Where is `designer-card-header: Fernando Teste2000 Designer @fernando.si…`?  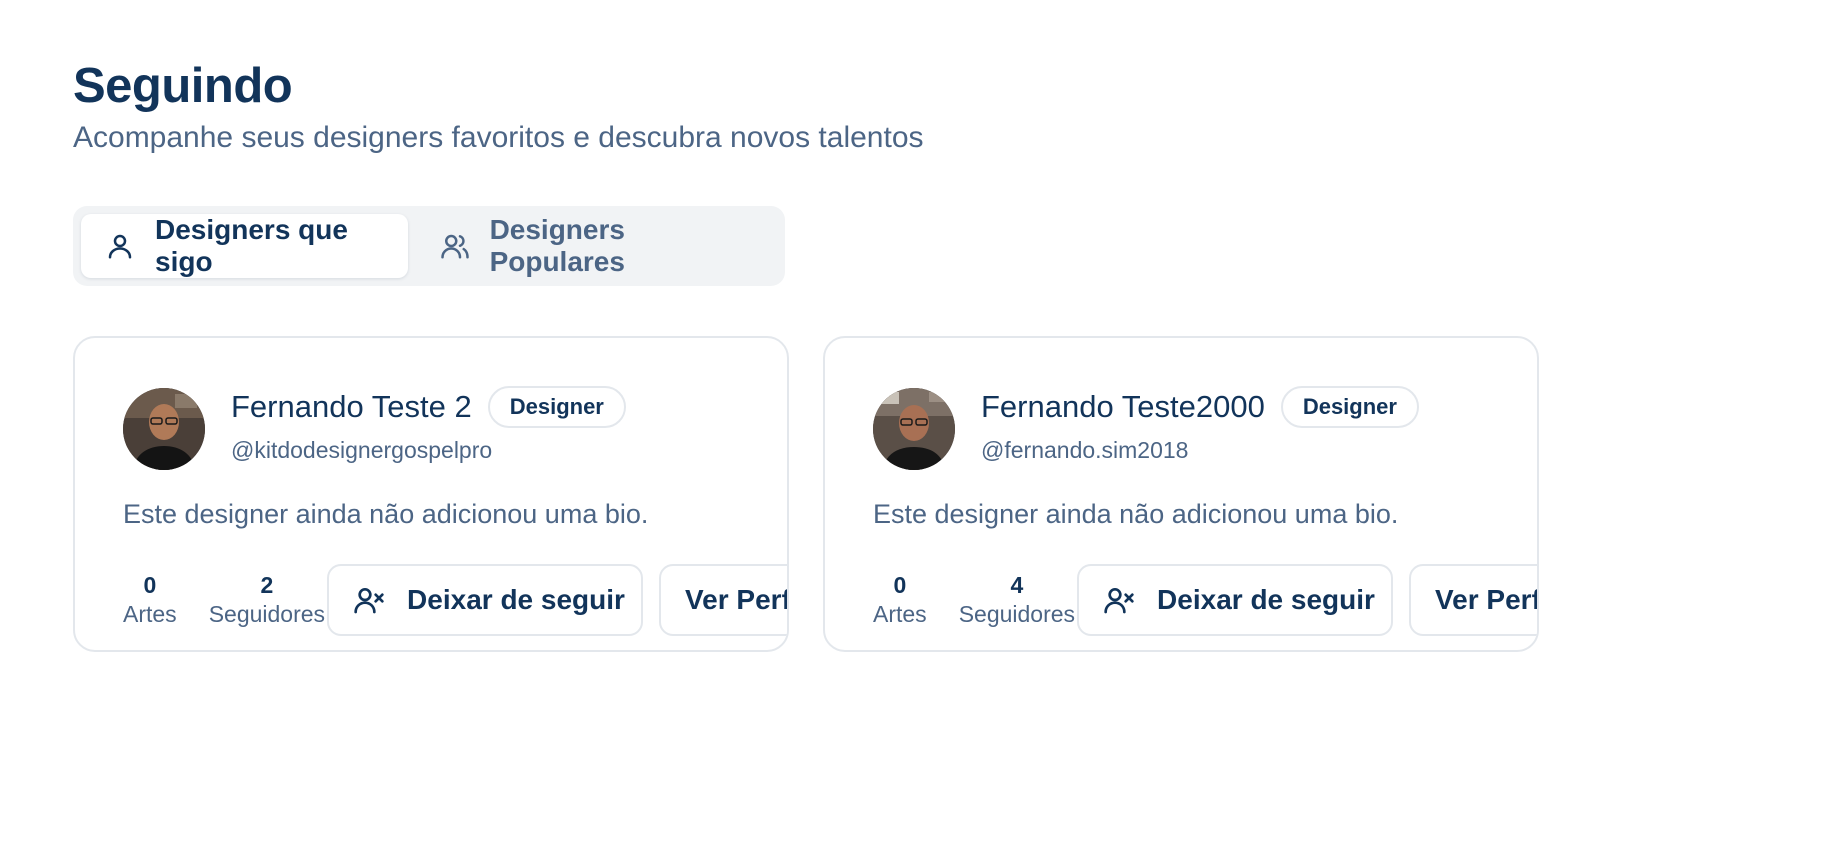 designer-card-header: Fernando Teste2000 Designer @fernando.si… is located at coordinates (1205, 428).